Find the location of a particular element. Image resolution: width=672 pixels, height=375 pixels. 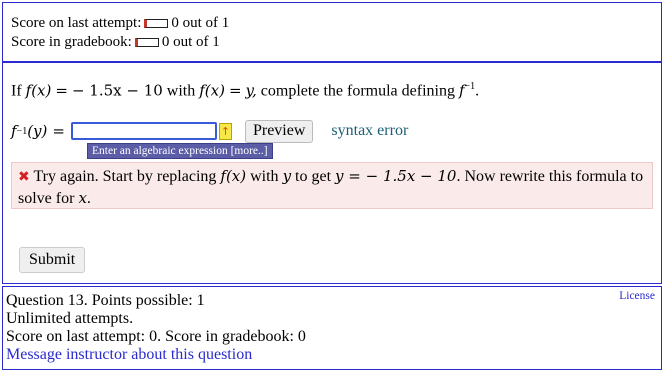

answer-row: f −1 (y) = ↑ Preview syntax error is located at coordinates (209, 131).